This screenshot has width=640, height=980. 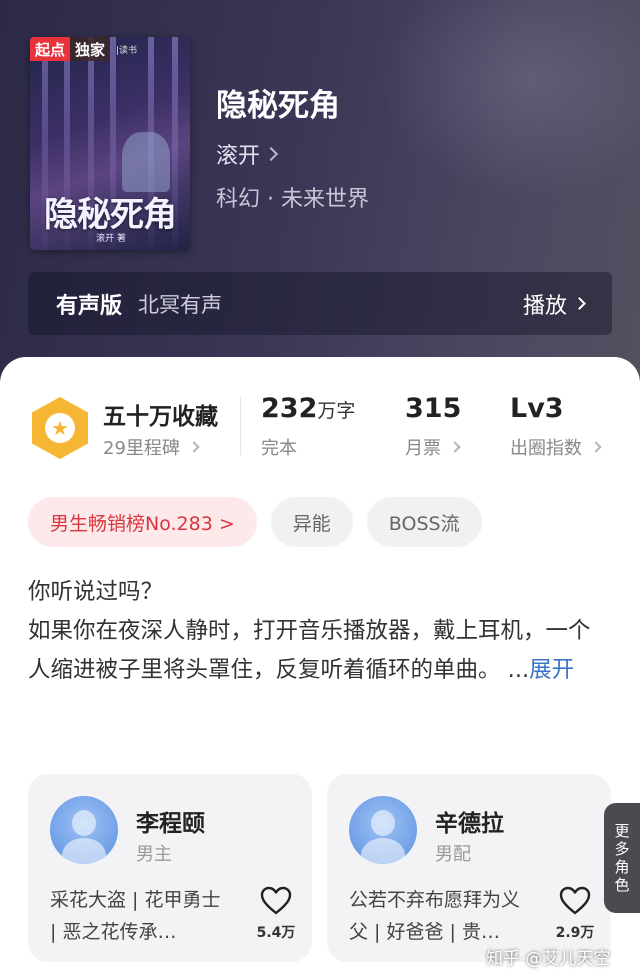 What do you see at coordinates (142, 522) in the screenshot?
I see `ranking-tag: 男生畅销榜No.283 >` at bounding box center [142, 522].